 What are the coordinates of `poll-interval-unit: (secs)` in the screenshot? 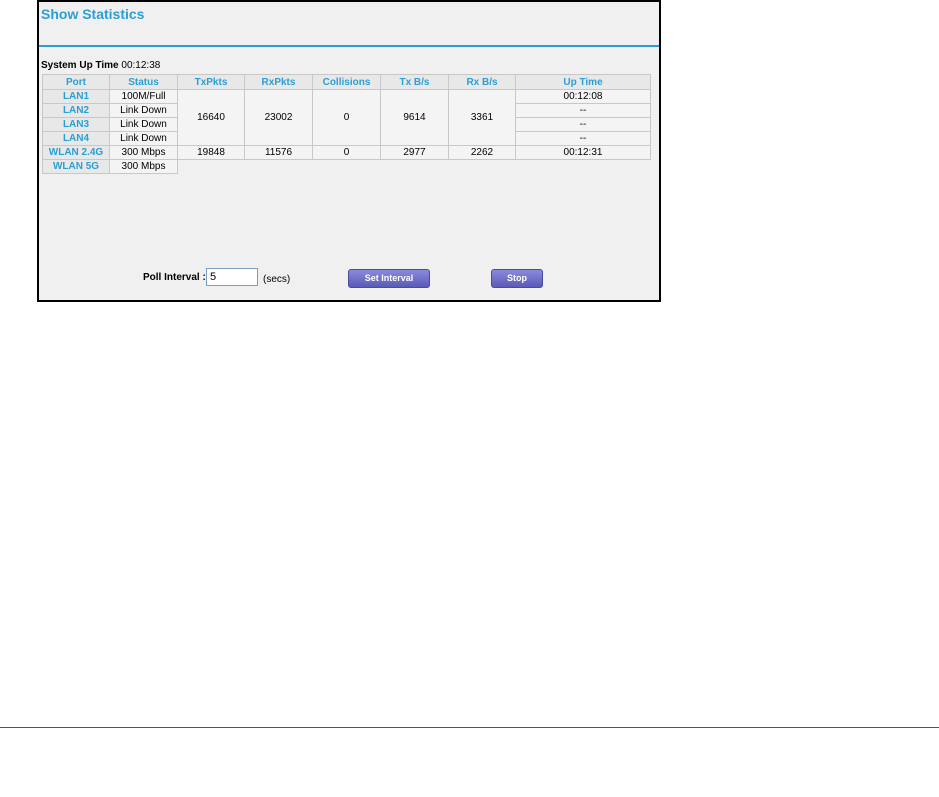 It's located at (277, 279).